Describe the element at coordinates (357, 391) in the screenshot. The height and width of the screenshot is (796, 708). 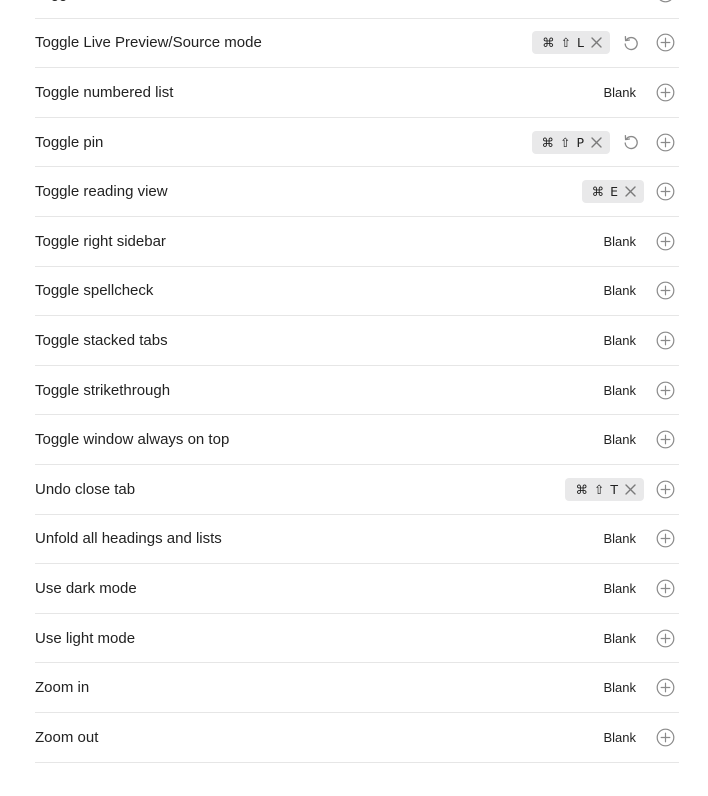
I see `hotkey-row: Toggle strikethrough Blank` at that location.